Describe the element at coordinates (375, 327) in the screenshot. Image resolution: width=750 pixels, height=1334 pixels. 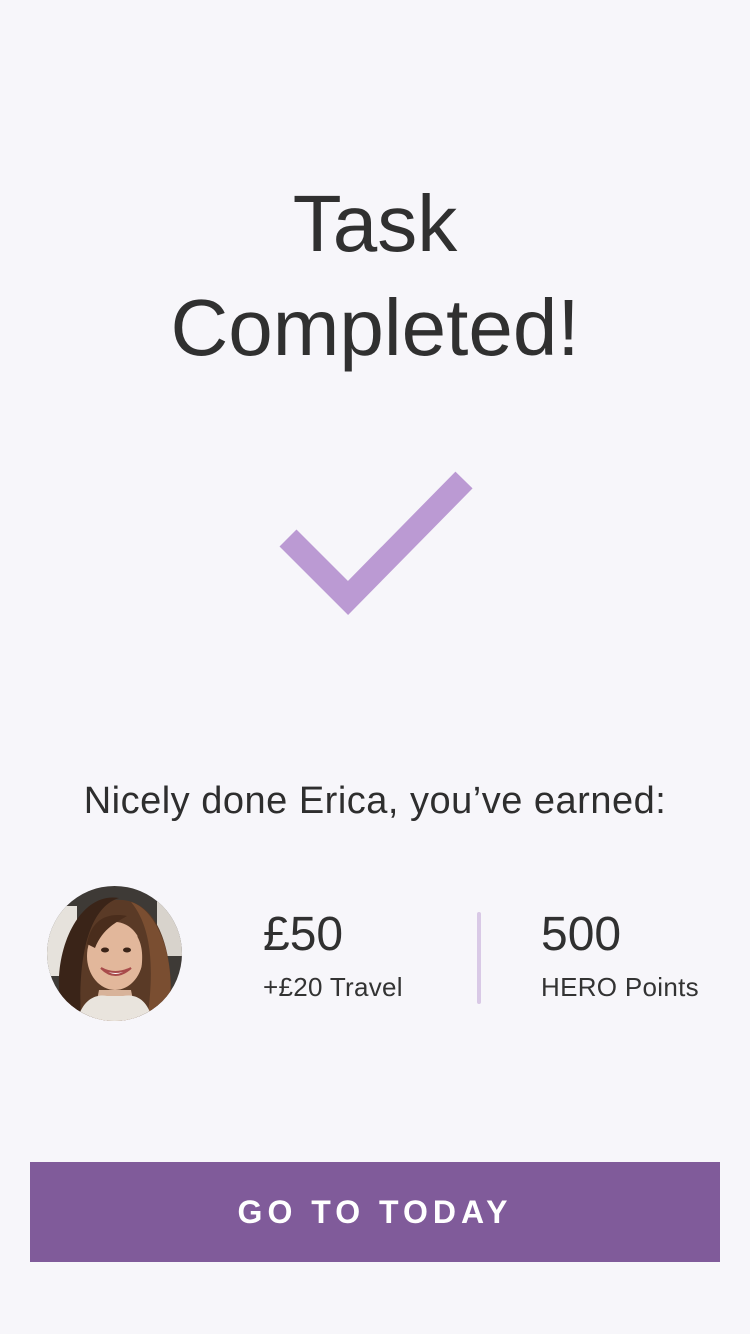
I see `title-line-2: Completed!` at that location.